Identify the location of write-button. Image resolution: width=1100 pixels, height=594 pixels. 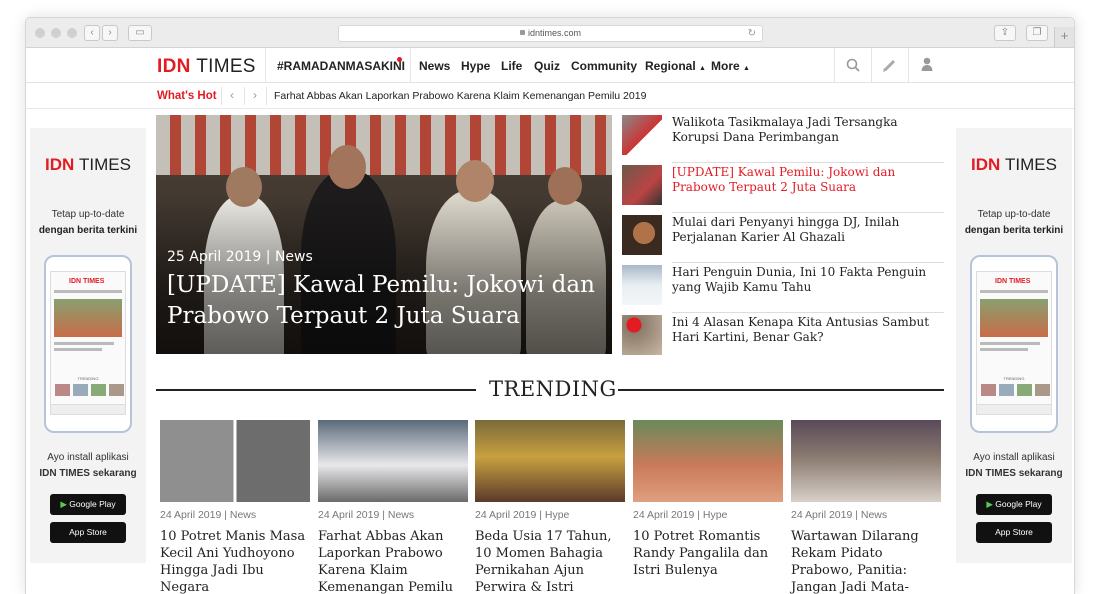
(889, 65).